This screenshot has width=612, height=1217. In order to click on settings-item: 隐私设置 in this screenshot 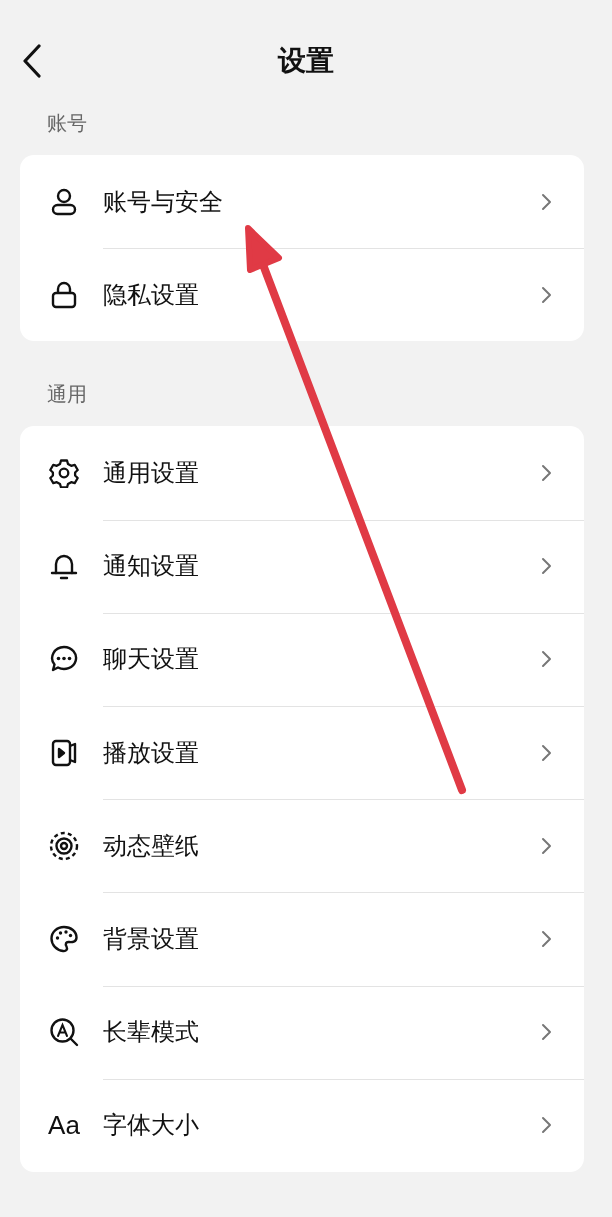, I will do `click(302, 295)`.